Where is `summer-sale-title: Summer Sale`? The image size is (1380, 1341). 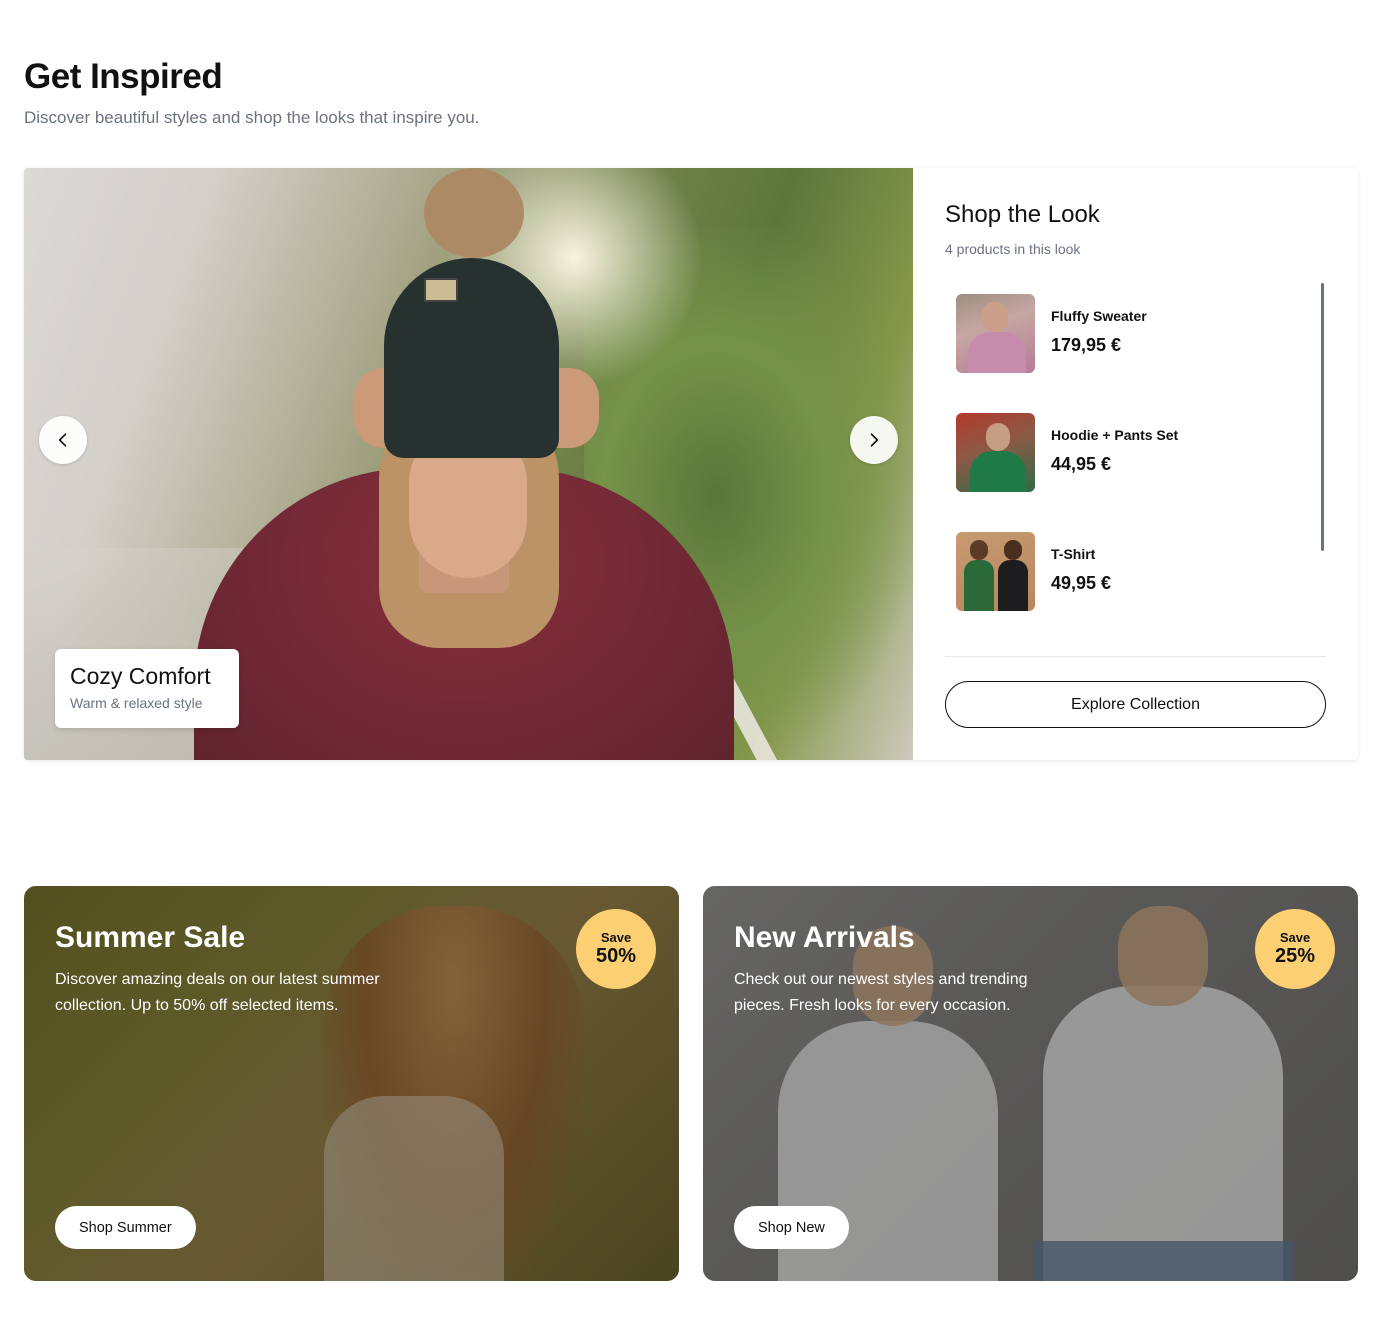 summer-sale-title: Summer Sale is located at coordinates (150, 937).